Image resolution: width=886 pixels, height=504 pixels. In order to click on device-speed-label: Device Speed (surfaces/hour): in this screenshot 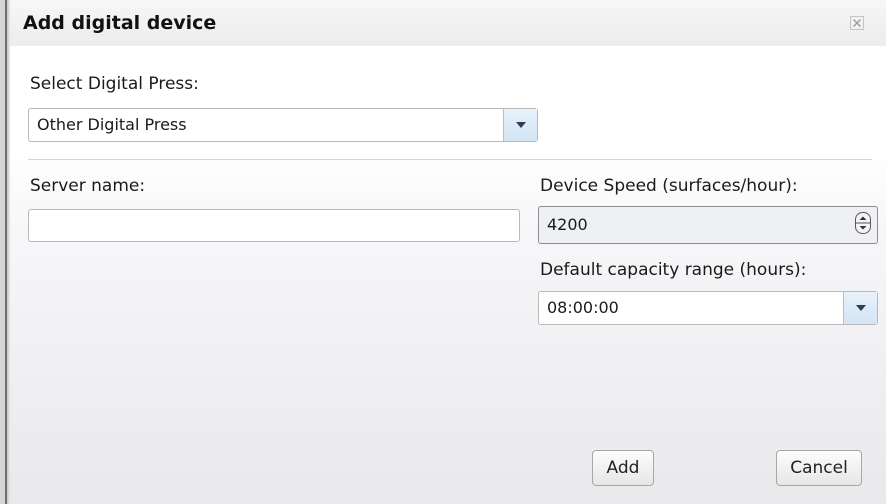, I will do `click(669, 186)`.